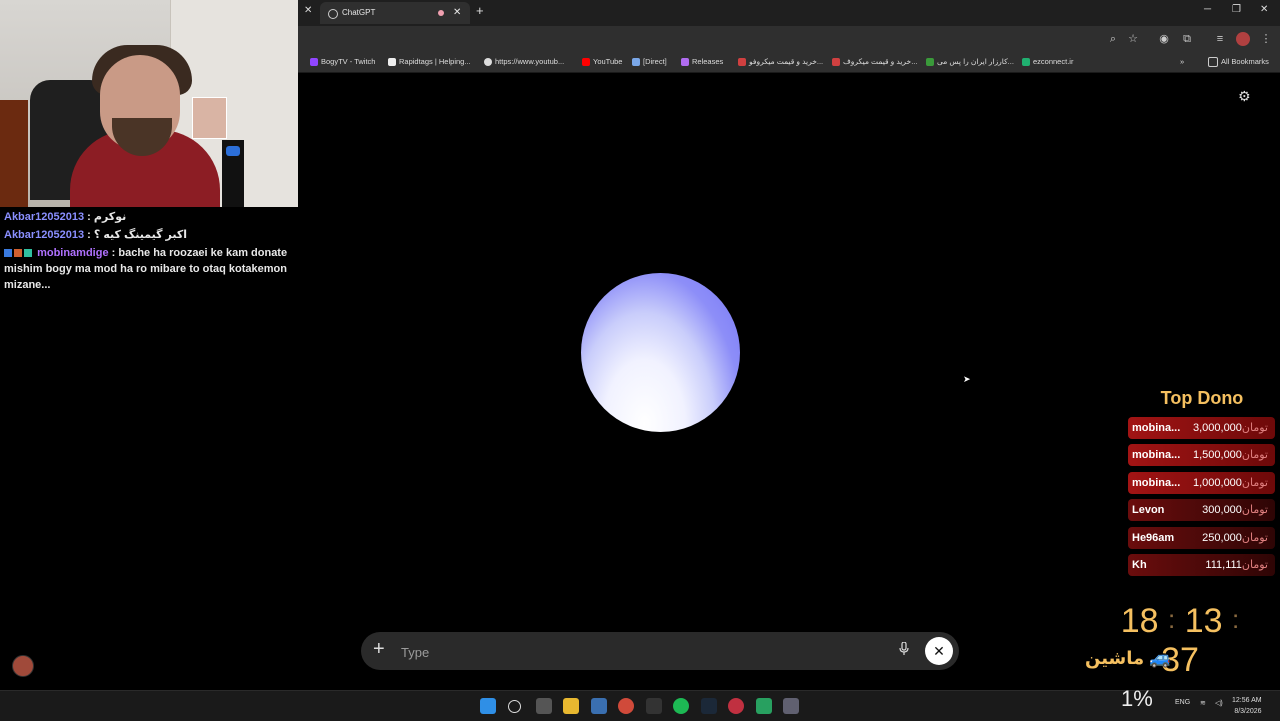 This screenshot has width=1280, height=721. I want to click on bookmark-item: [Direct], so click(649, 62).